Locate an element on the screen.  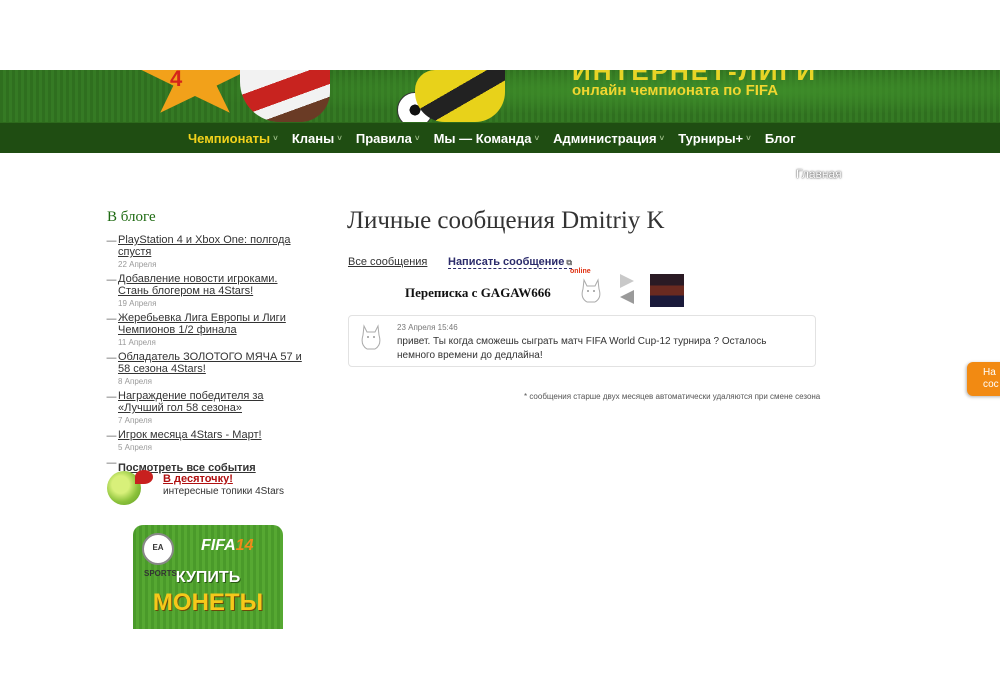
external-link-icon: ⧉ is located at coordinates (569, 262).